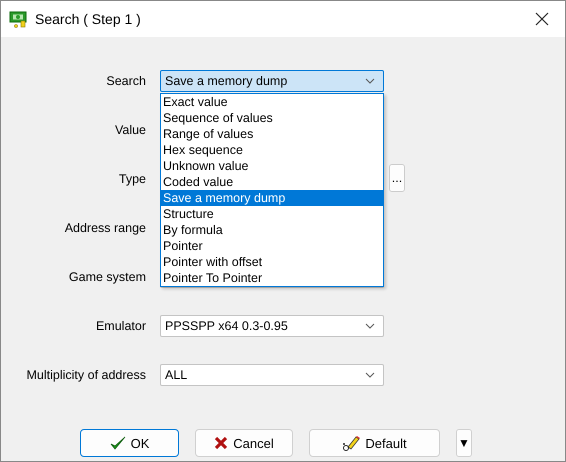  Describe the element at coordinates (221, 443) in the screenshot. I see `cross-icon` at that location.